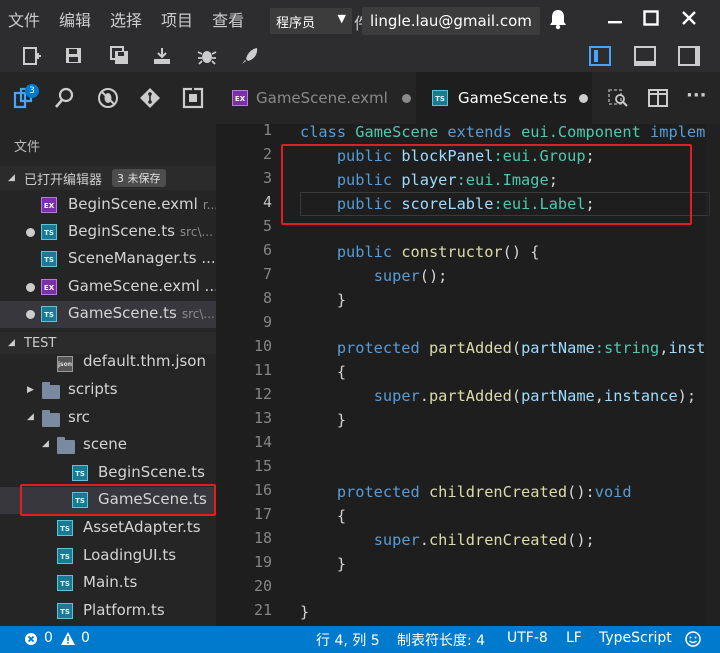 The height and width of the screenshot is (653, 720). I want to click on feedback-icon, so click(693, 641).